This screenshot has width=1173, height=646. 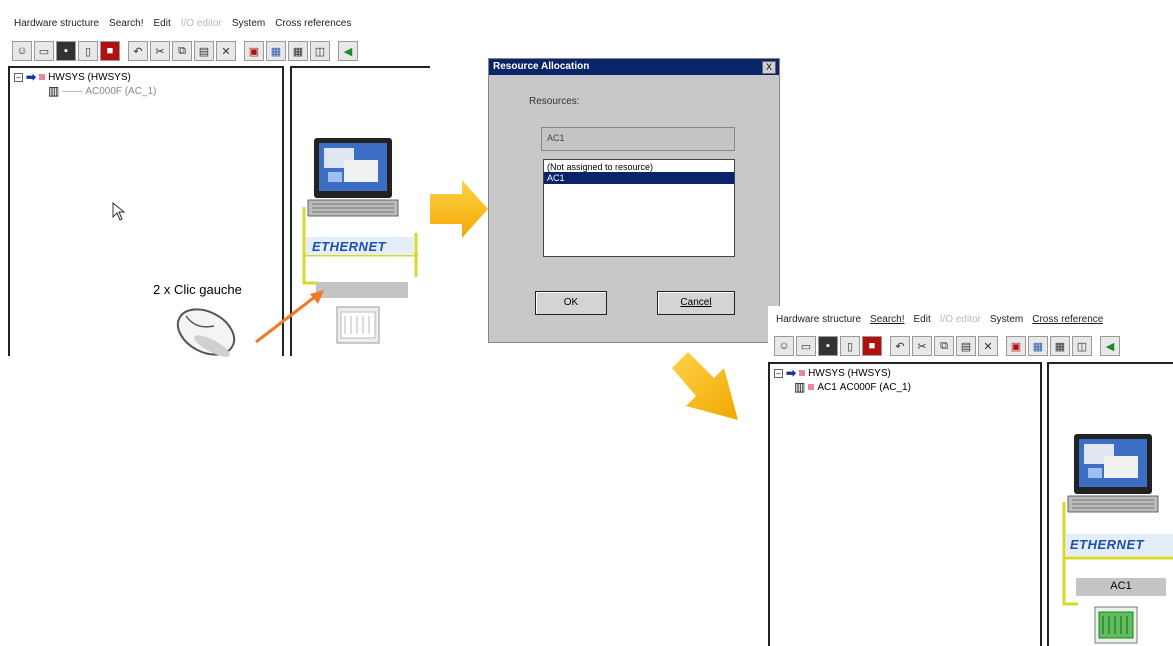 I want to click on ok-button: OK, so click(x=571, y=303).